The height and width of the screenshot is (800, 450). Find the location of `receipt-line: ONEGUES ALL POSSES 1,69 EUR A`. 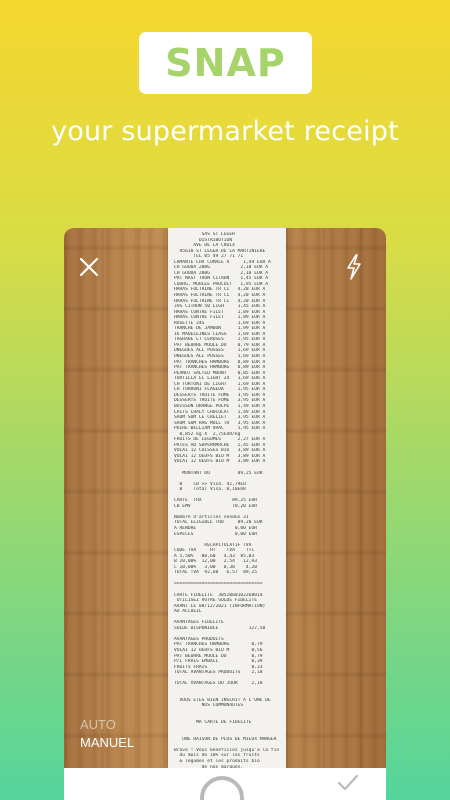

receipt-line: ONEGUES ALL POSSES 1,69 EUR A is located at coordinates (220, 357).